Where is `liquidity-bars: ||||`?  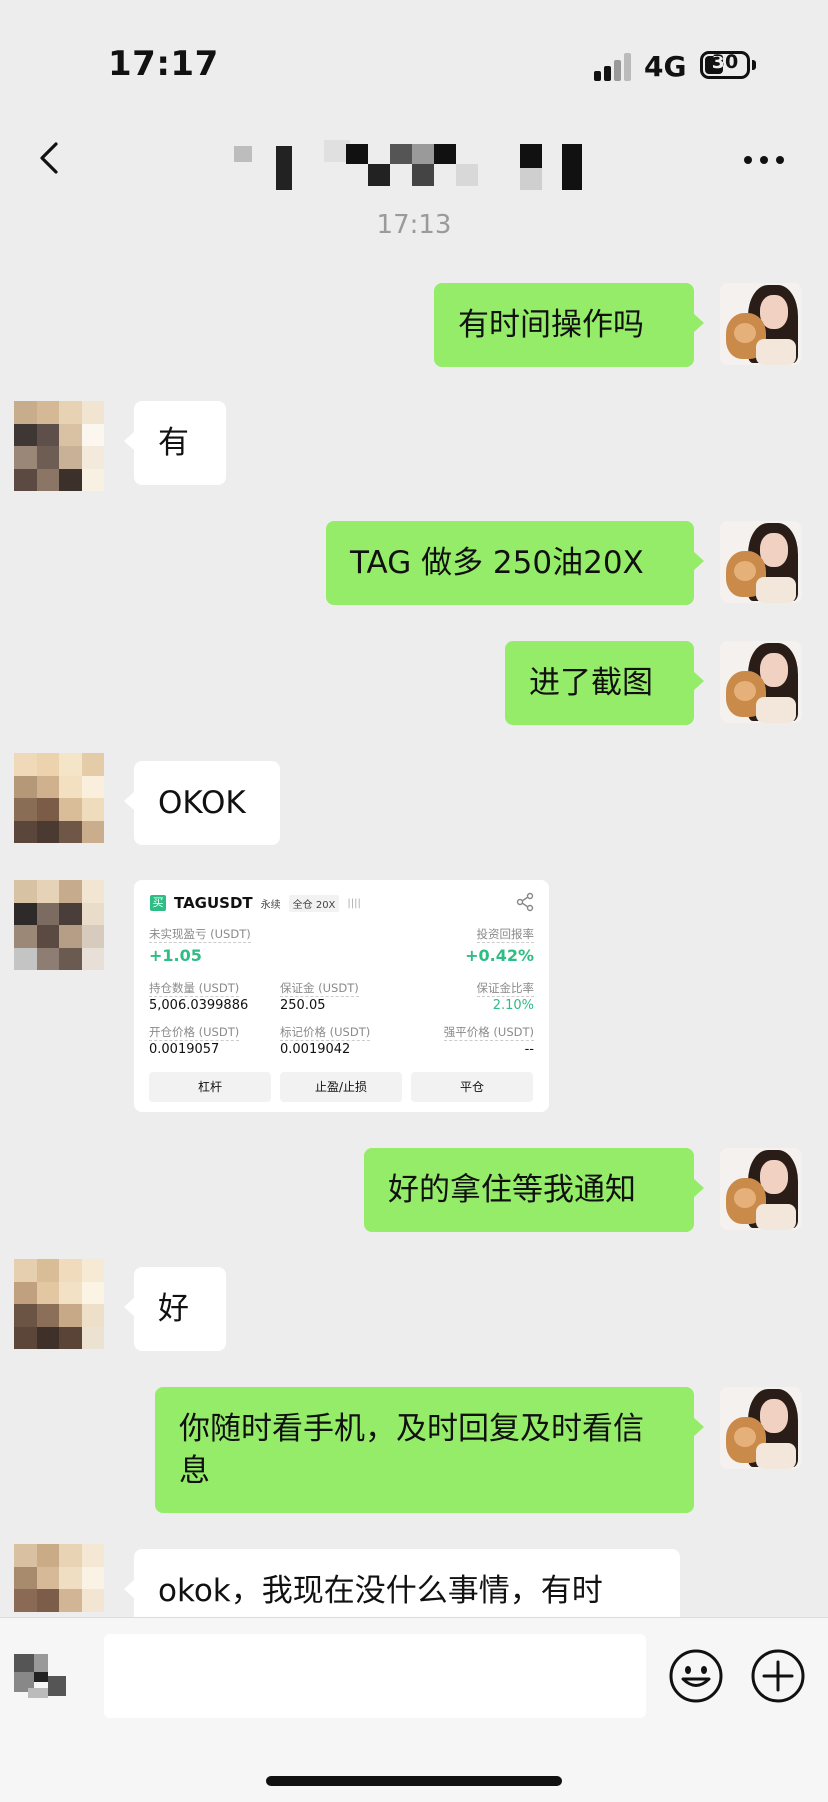
liquidity-bars: |||| is located at coordinates (354, 903).